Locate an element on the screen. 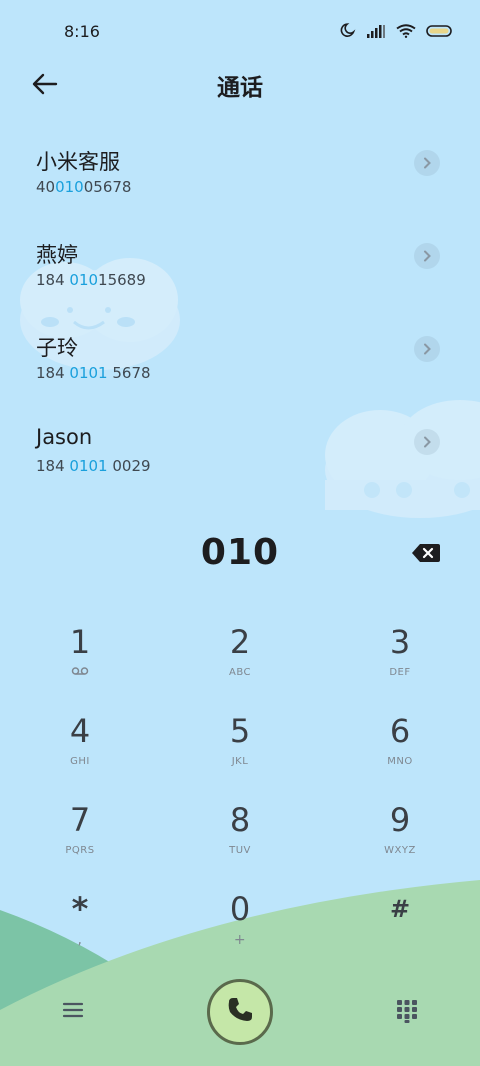  page-title: 通话 is located at coordinates (240, 88).